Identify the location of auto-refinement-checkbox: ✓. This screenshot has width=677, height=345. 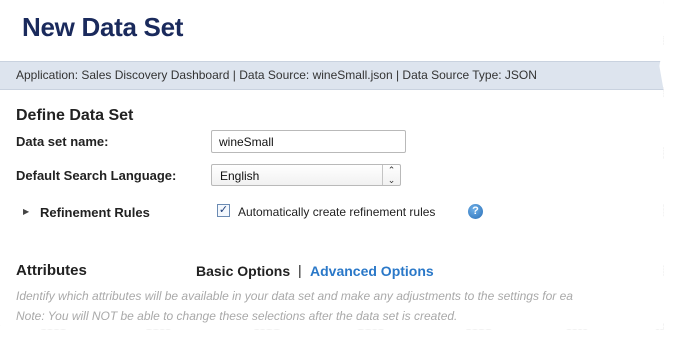
(223, 210).